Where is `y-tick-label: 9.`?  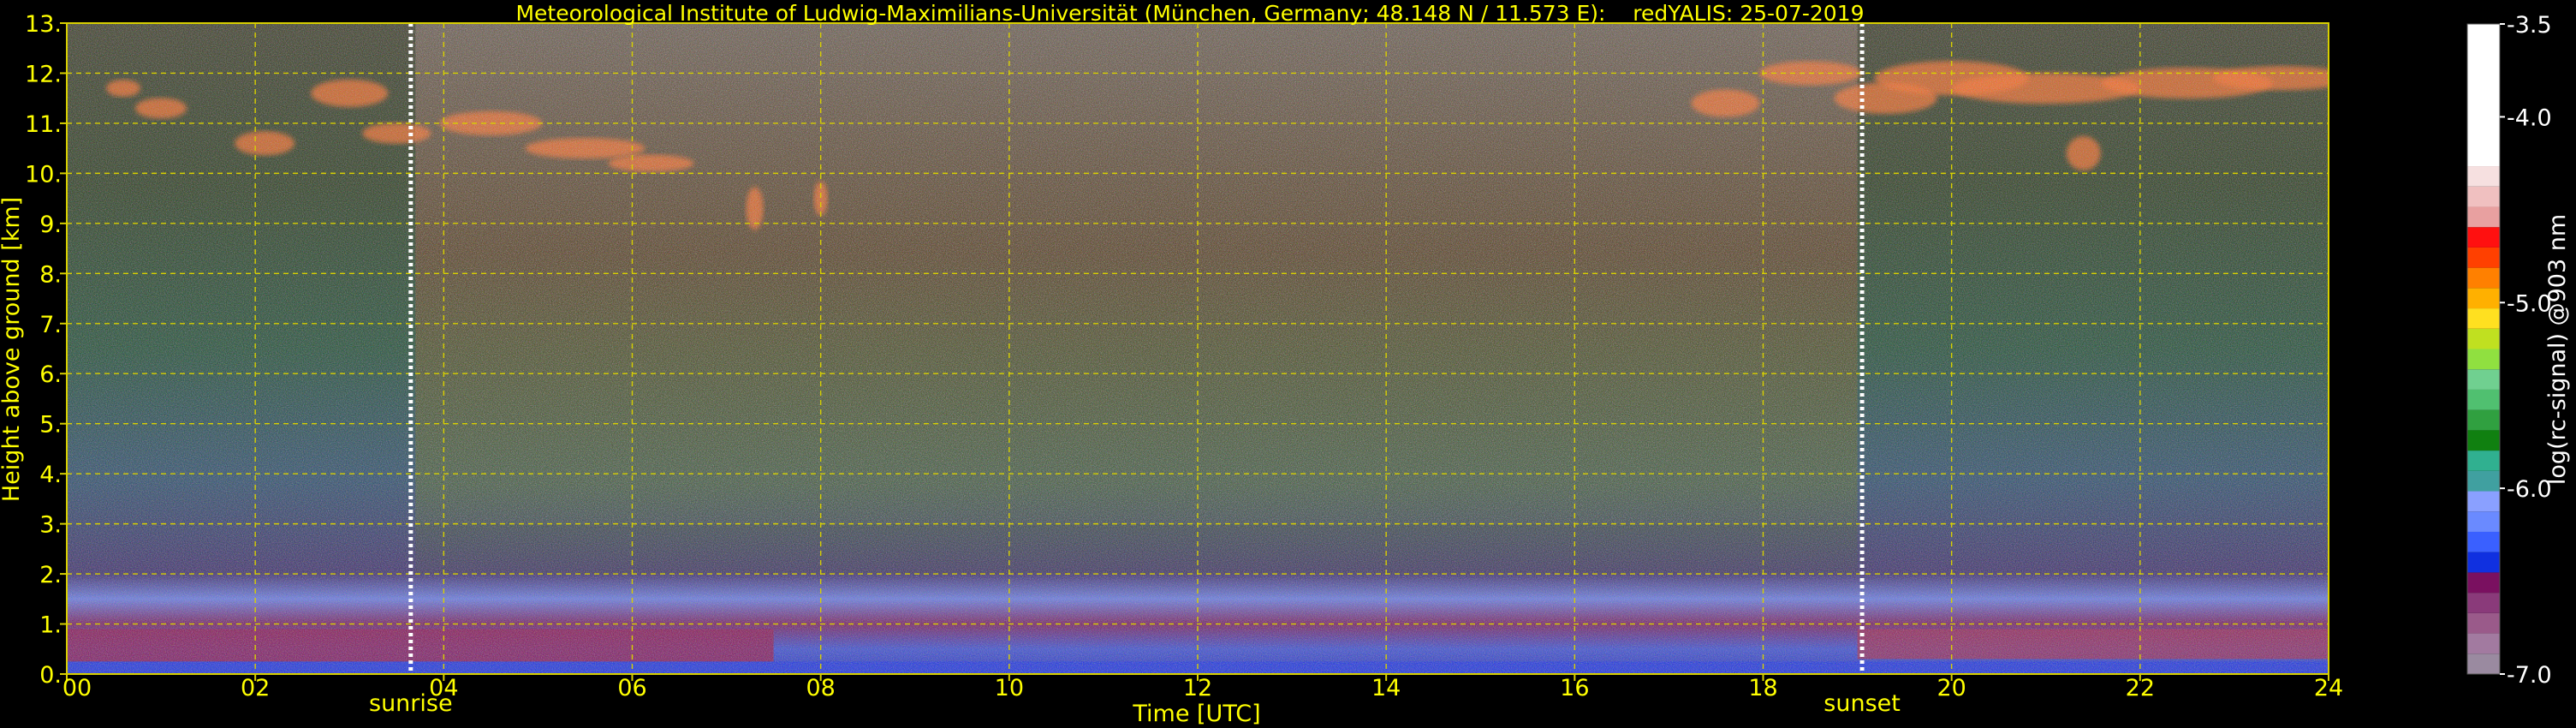
y-tick-label: 9. is located at coordinates (50, 225).